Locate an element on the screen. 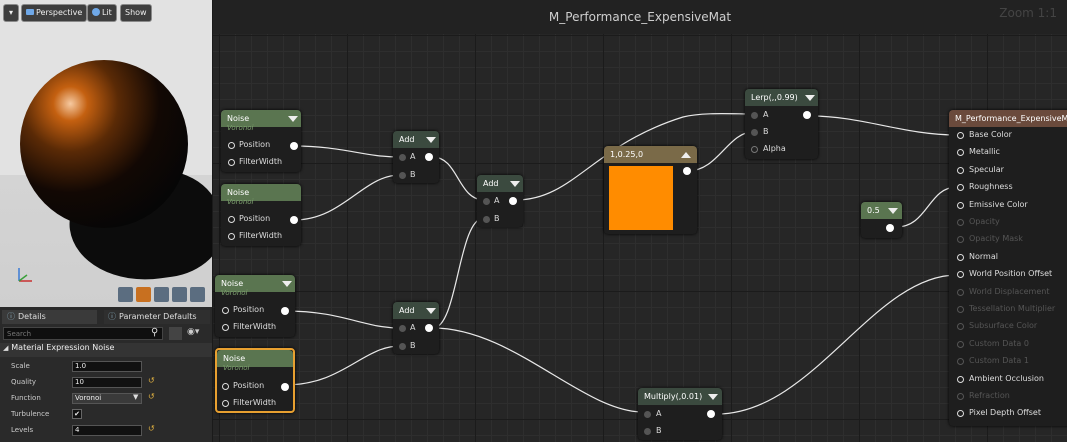  function-dropdown: Voronoi is located at coordinates (107, 398).